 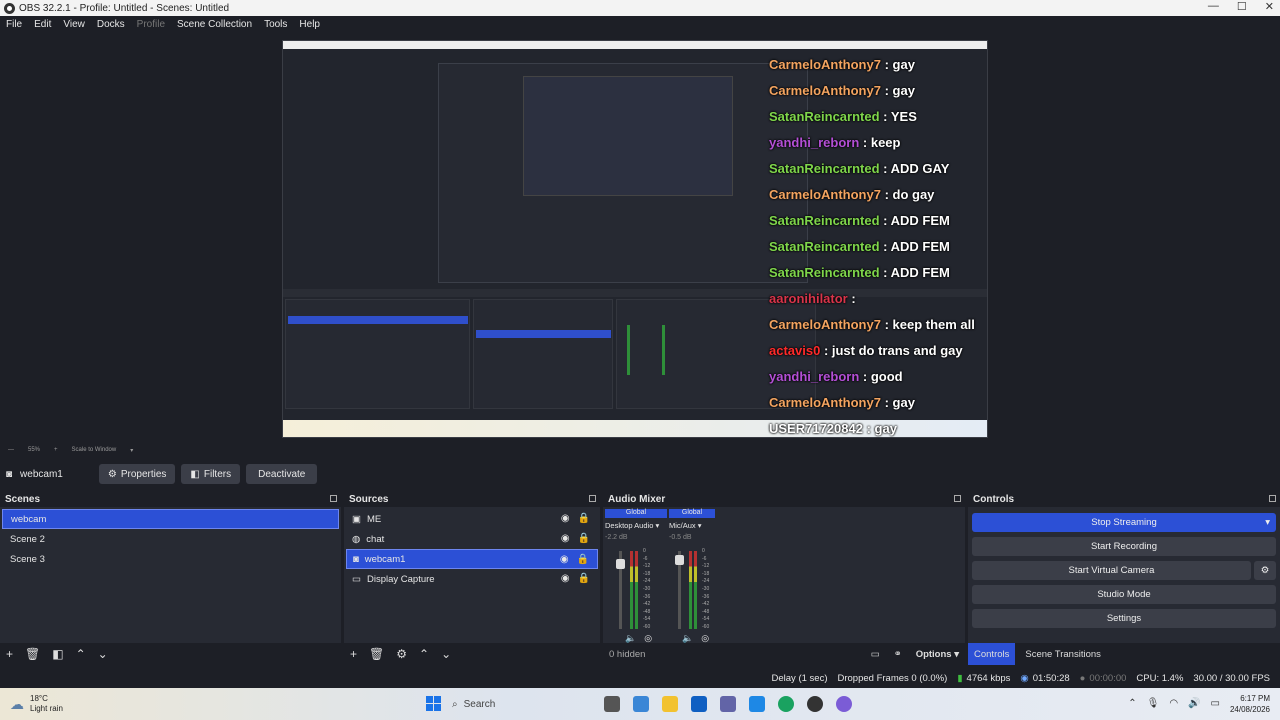 What do you see at coordinates (211, 474) in the screenshot?
I see `filters-button: ◧ Filters` at bounding box center [211, 474].